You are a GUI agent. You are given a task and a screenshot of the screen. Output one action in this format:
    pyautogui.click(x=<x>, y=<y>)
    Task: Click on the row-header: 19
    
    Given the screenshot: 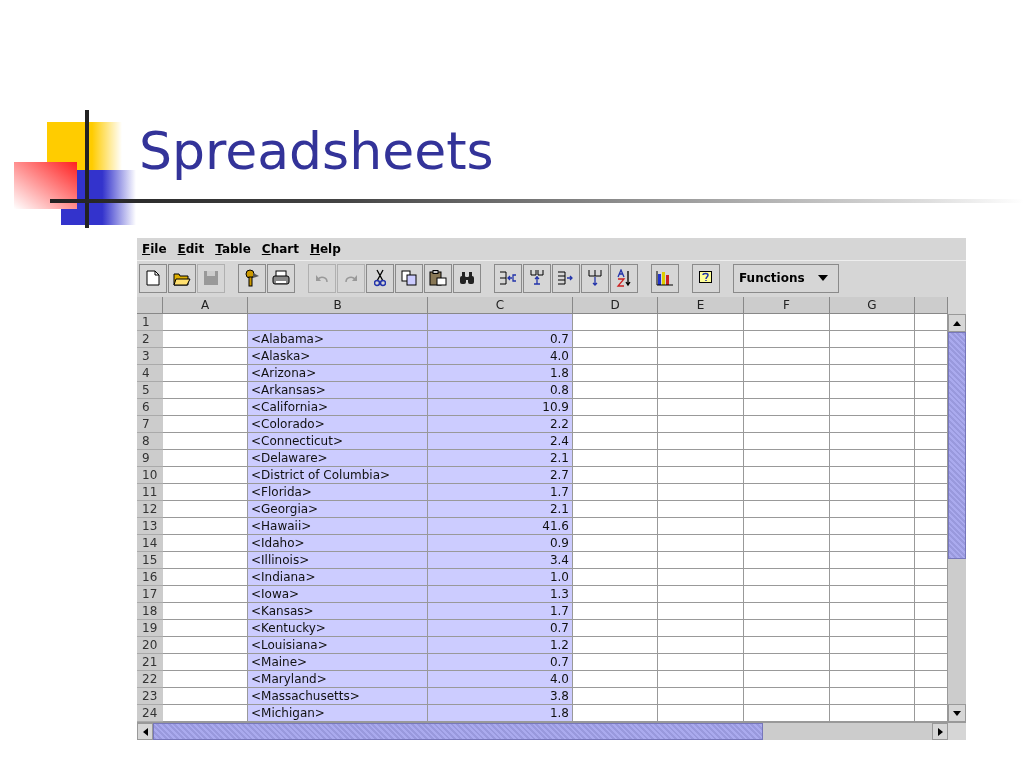 What is the action you would take?
    pyautogui.click(x=150, y=628)
    